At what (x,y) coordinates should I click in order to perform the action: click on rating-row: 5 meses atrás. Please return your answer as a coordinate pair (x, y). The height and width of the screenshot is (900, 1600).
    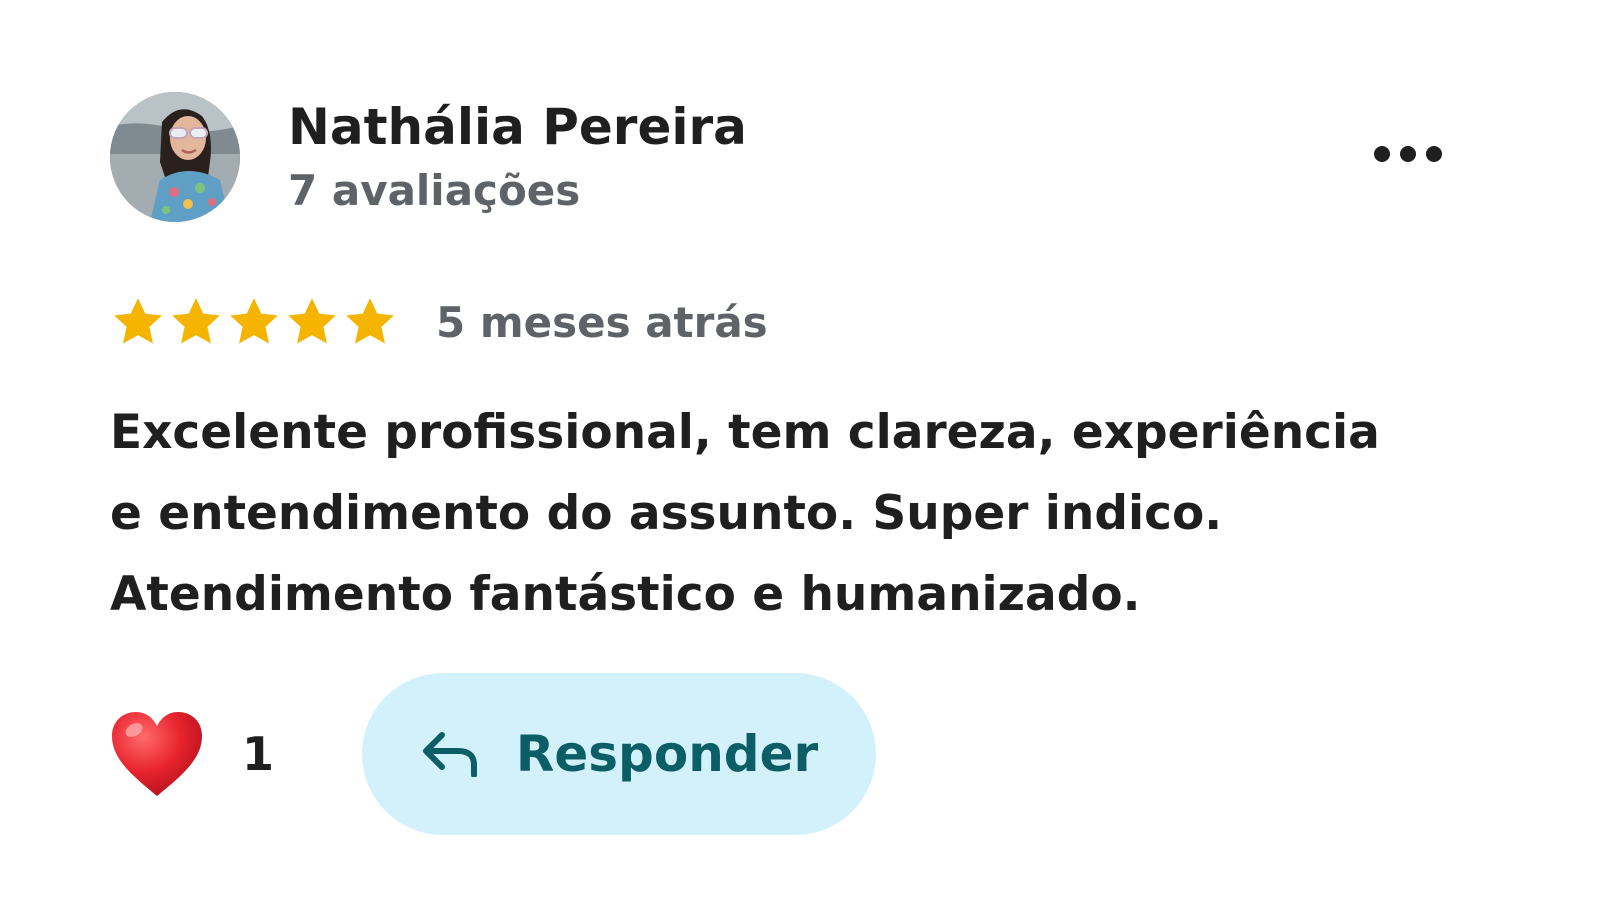
    Looking at the image, I should click on (439, 322).